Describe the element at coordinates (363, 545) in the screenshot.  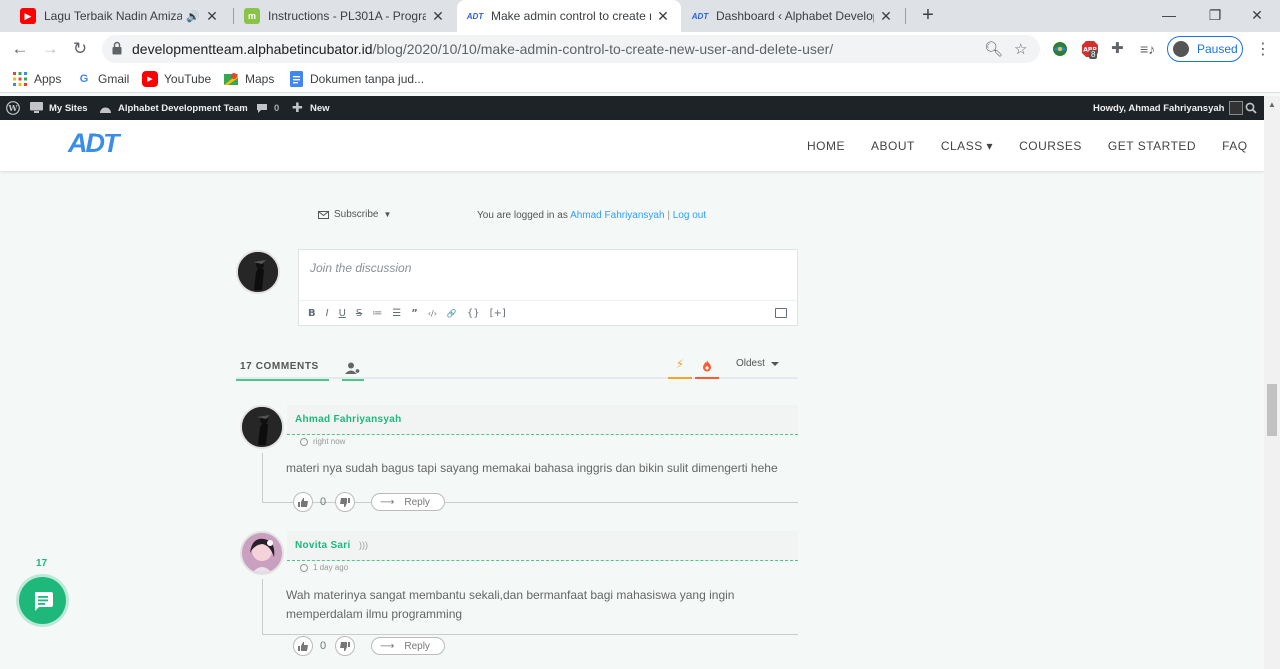
I see `rss-icon: )))` at that location.